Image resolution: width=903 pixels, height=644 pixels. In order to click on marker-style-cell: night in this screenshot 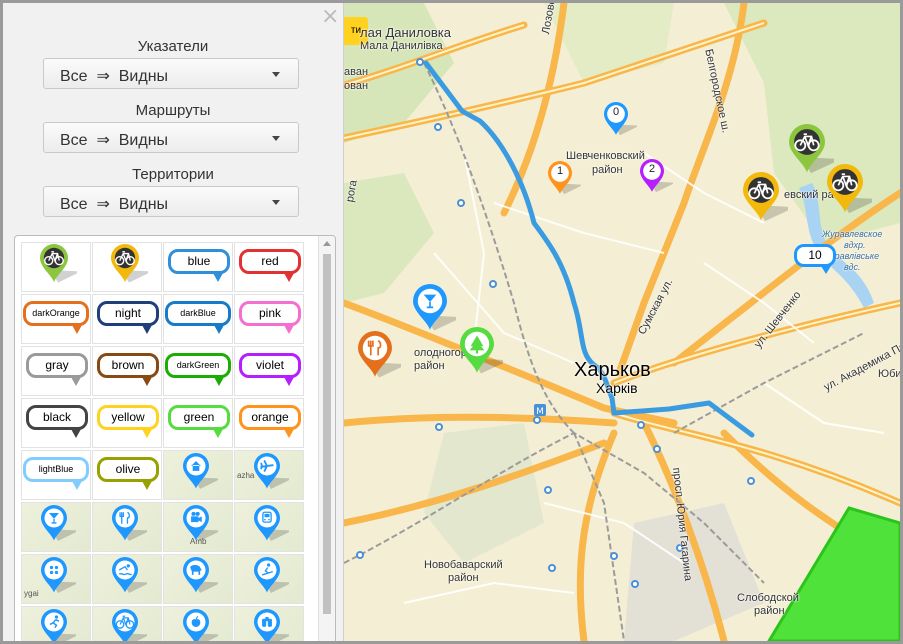, I will do `click(127, 319)`.